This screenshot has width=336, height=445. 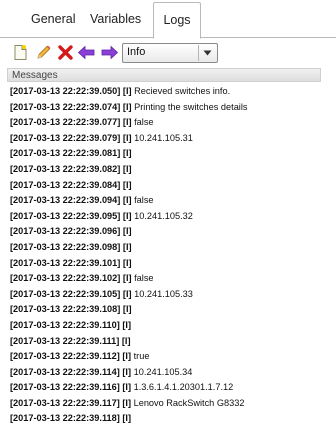 What do you see at coordinates (86, 52) in the screenshot?
I see `back-arrow-icon` at bounding box center [86, 52].